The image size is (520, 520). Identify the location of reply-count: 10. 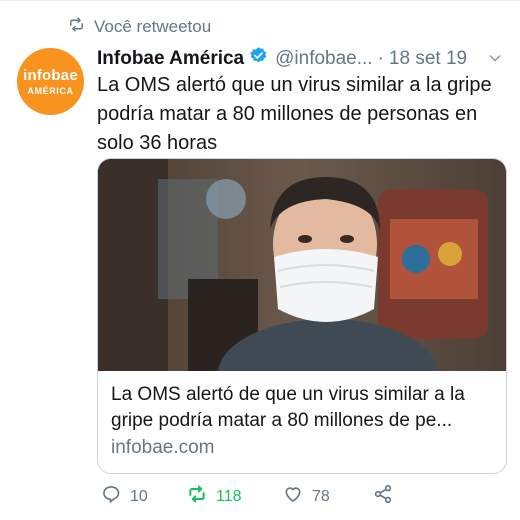
(139, 496).